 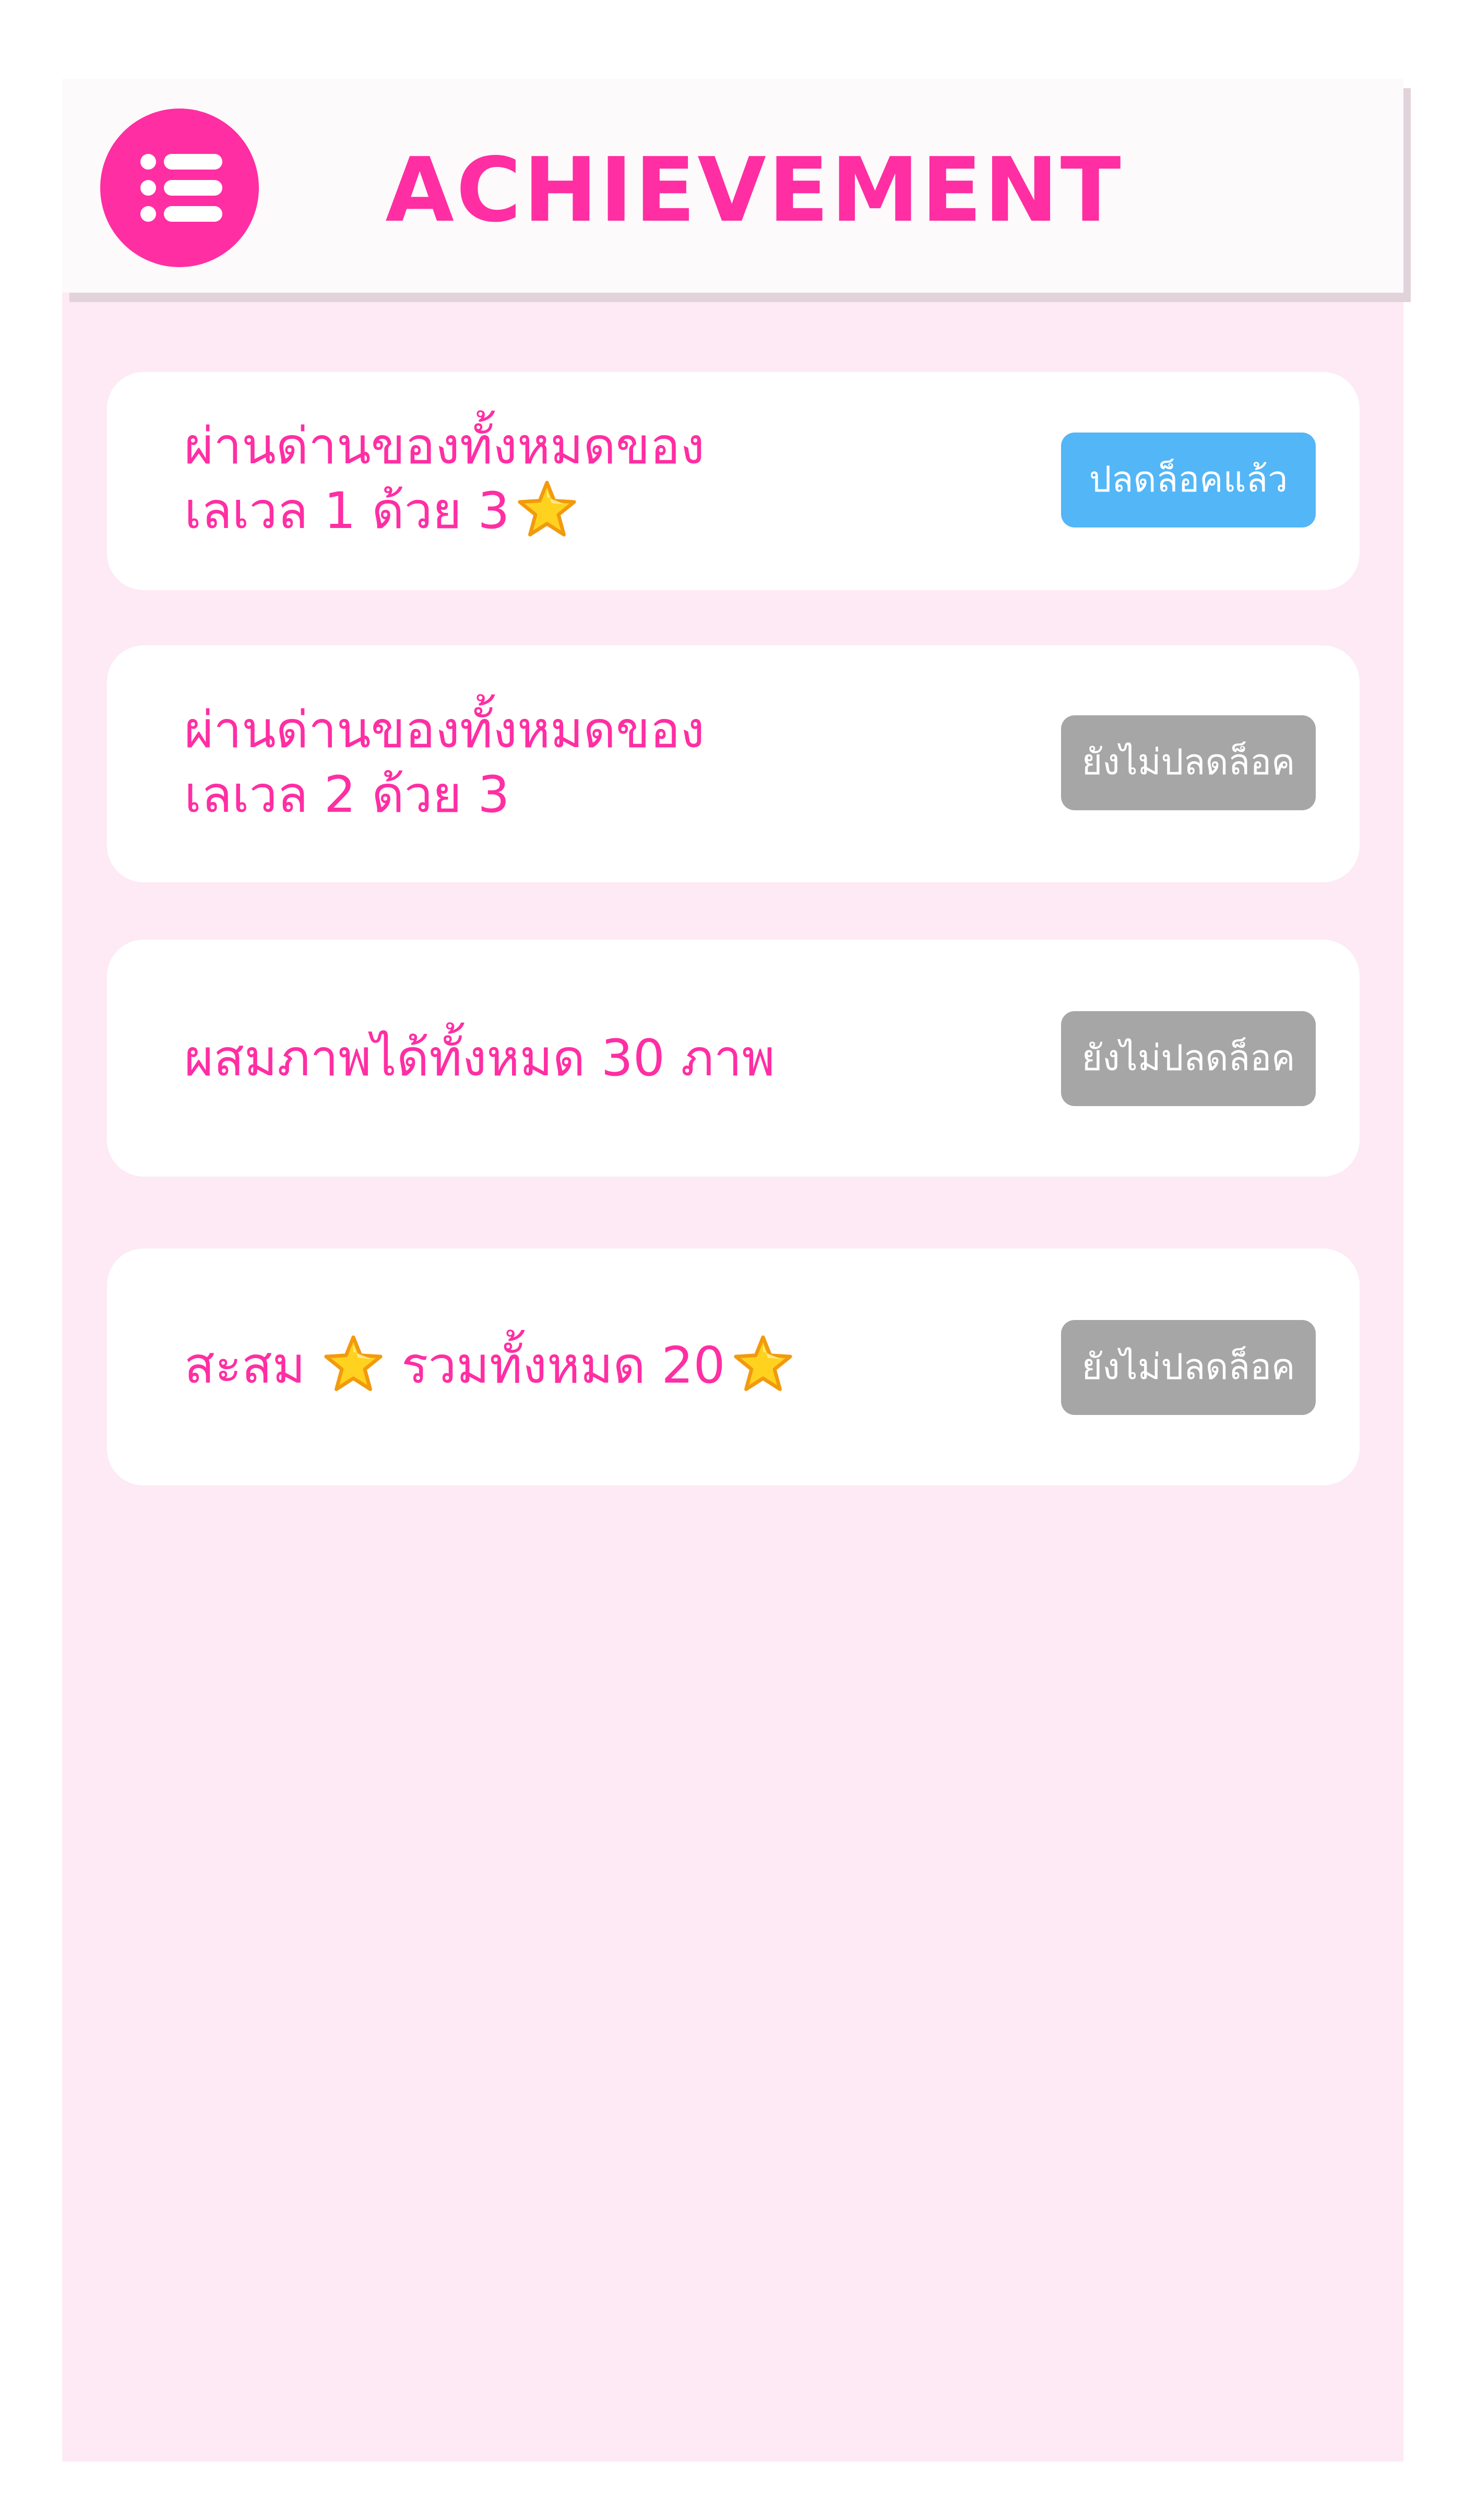 I want to click on achievement-line-2: เลเวล 2 ด้วย 3, so click(x=347, y=794).